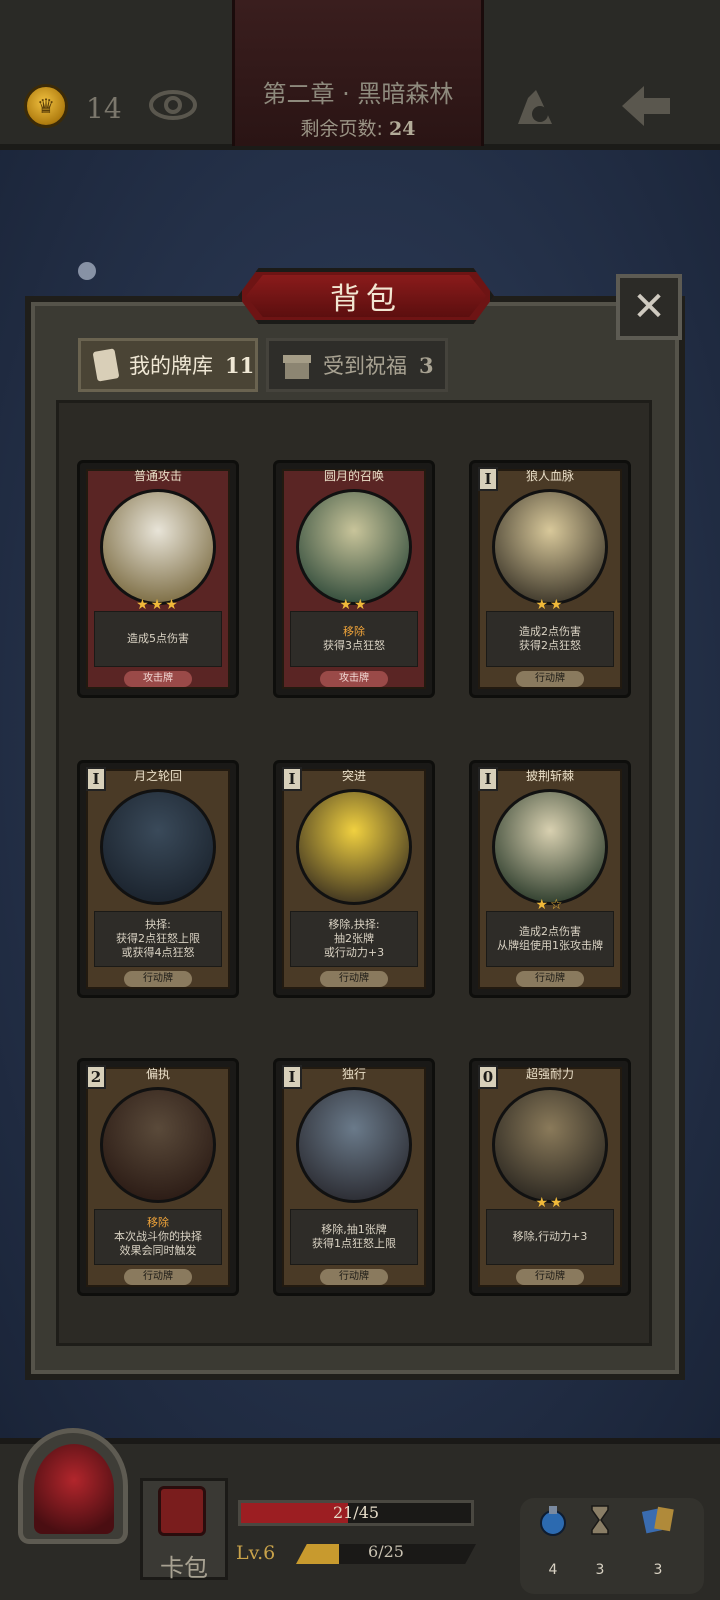  I want to click on card-description: 移除 本次战斗你的抉择 效果会同时触发, so click(158, 1237).